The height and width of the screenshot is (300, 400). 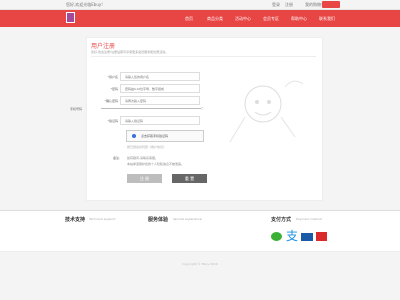 What do you see at coordinates (151, 108) in the screenshot?
I see `phone-slider` at bounding box center [151, 108].